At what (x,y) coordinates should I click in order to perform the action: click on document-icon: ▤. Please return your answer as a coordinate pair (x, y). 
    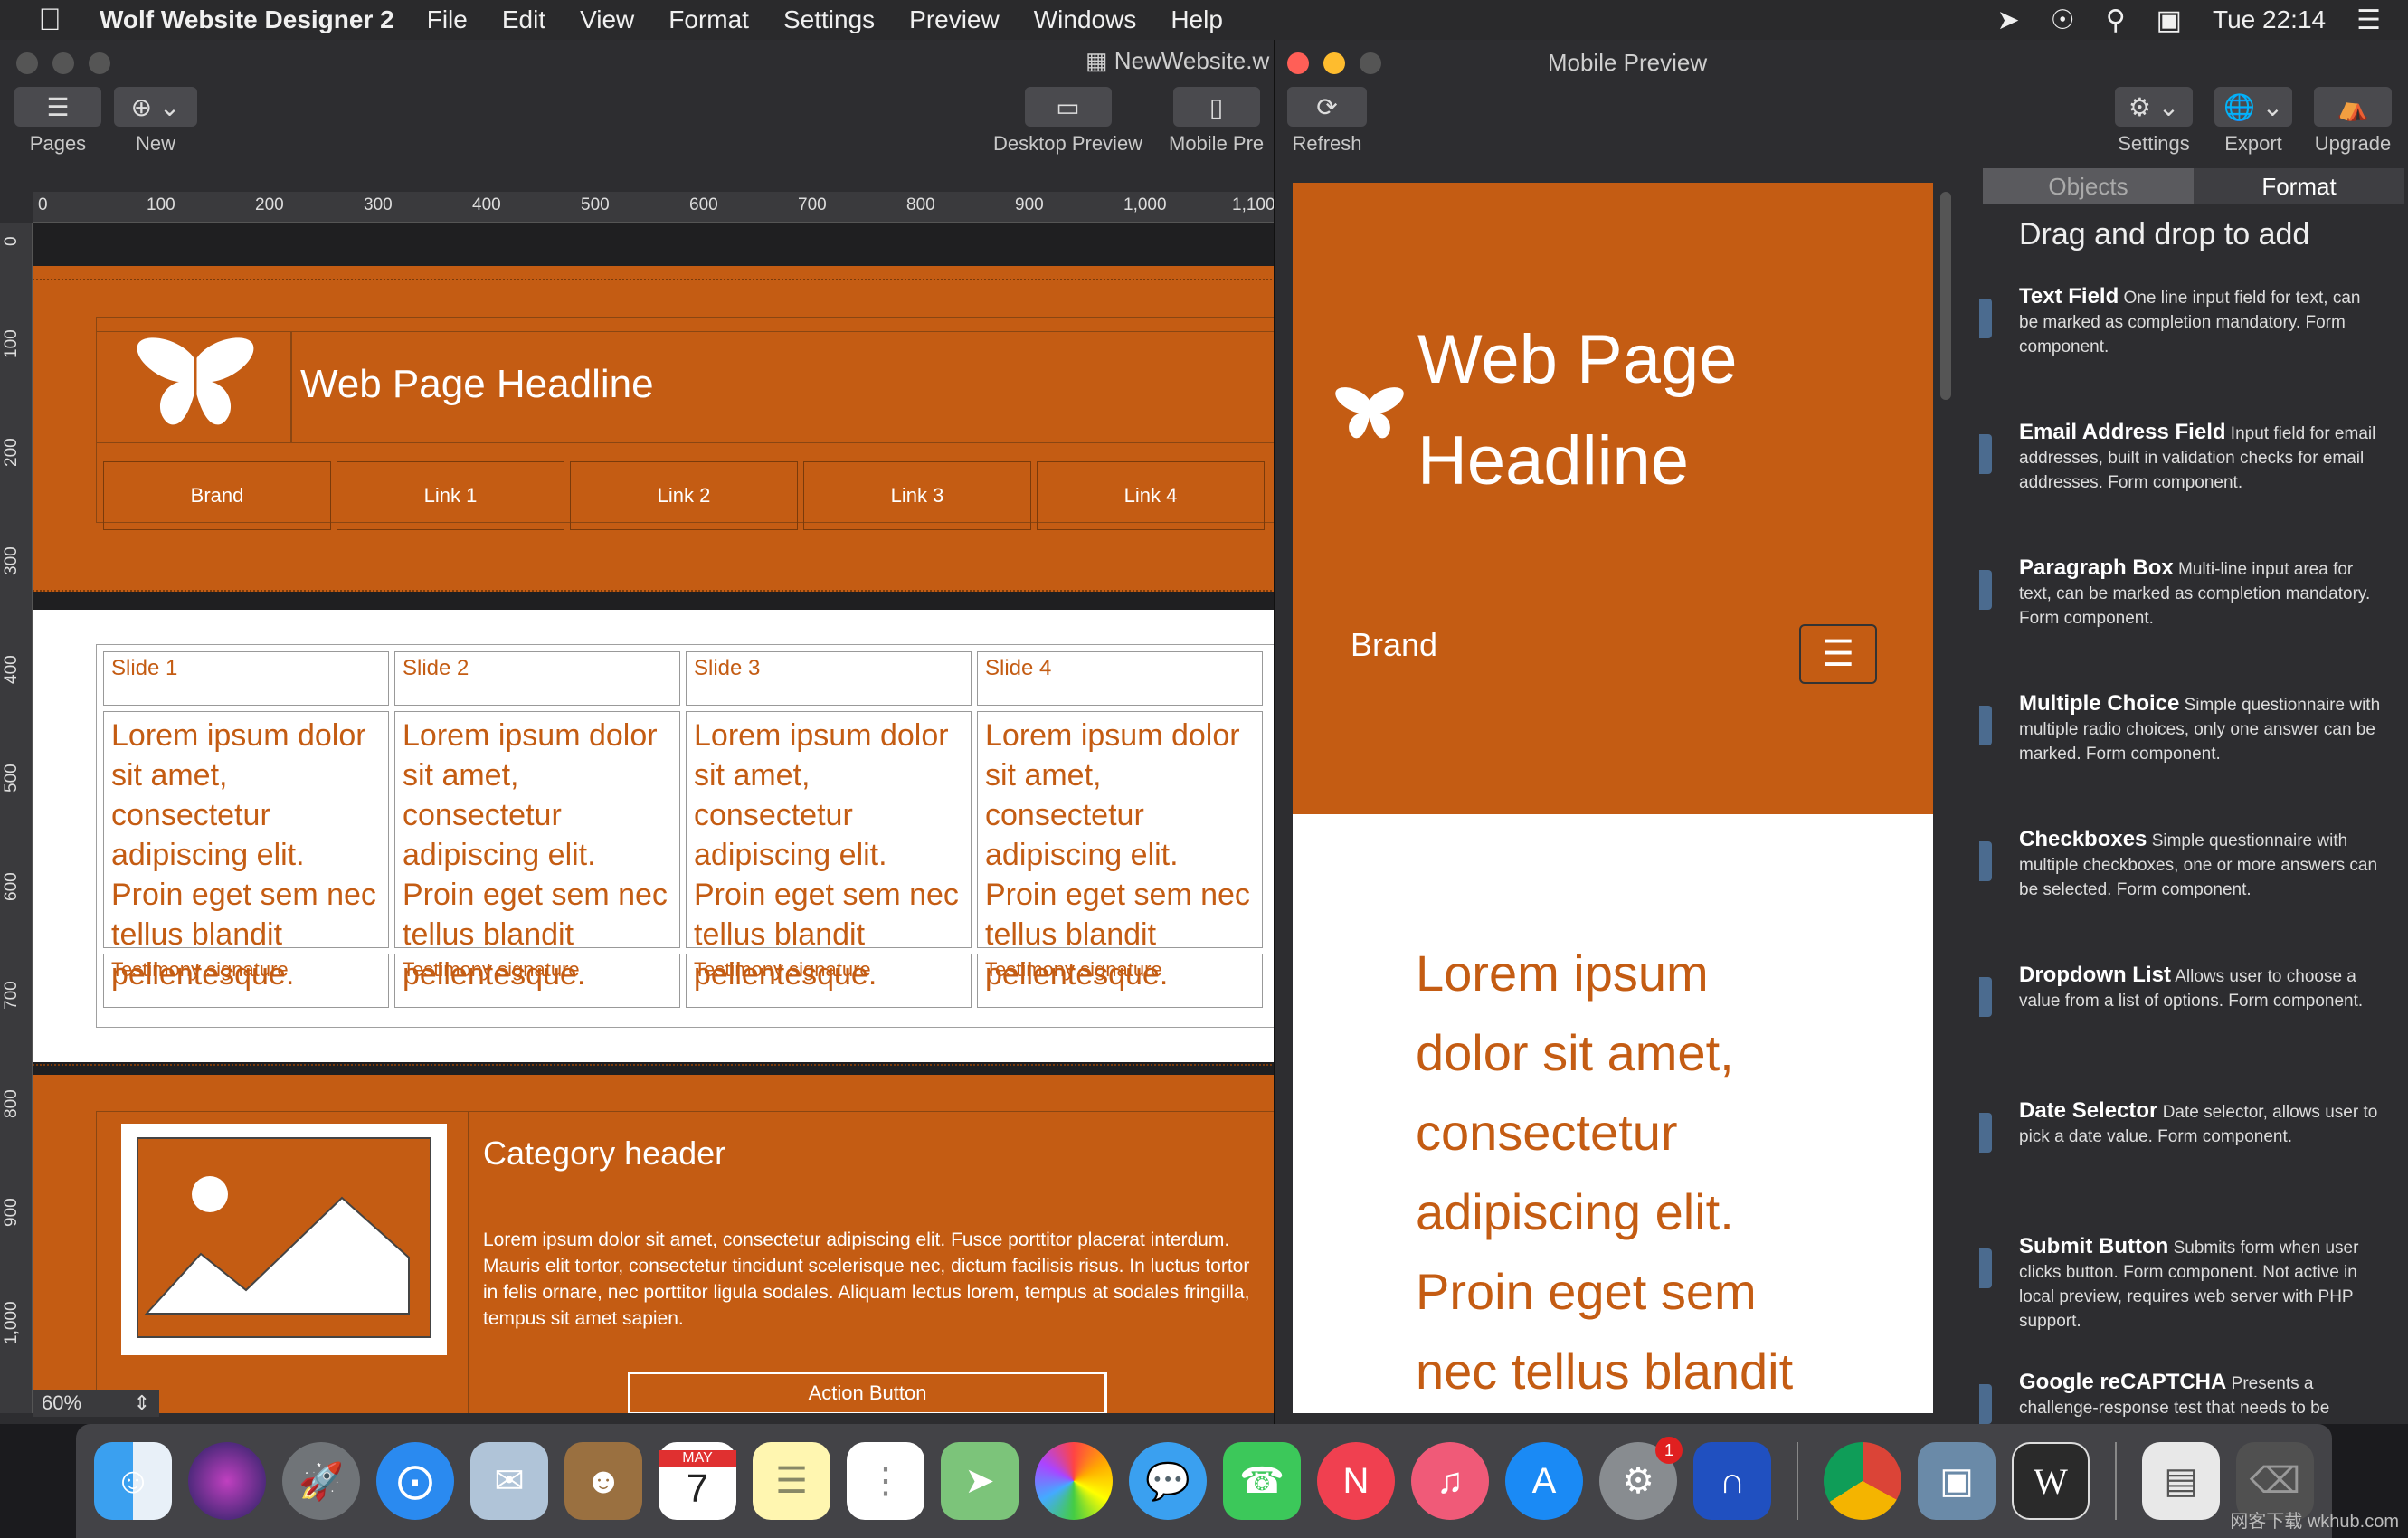
    Looking at the image, I should click on (2181, 1481).